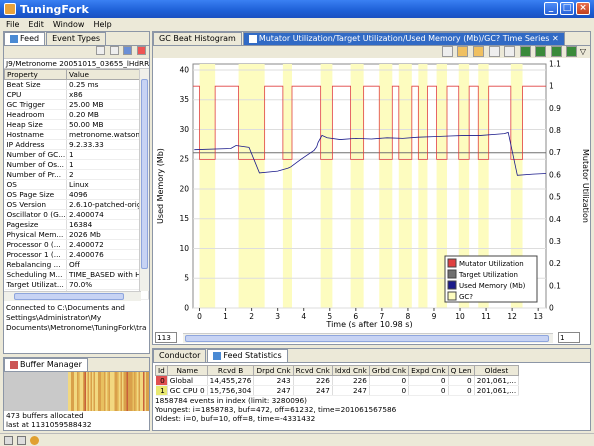 The image size is (594, 446). Describe the element at coordinates (368, 324) in the screenshot. I see `x-axis-label: Time (s after 10.98 s)` at that location.